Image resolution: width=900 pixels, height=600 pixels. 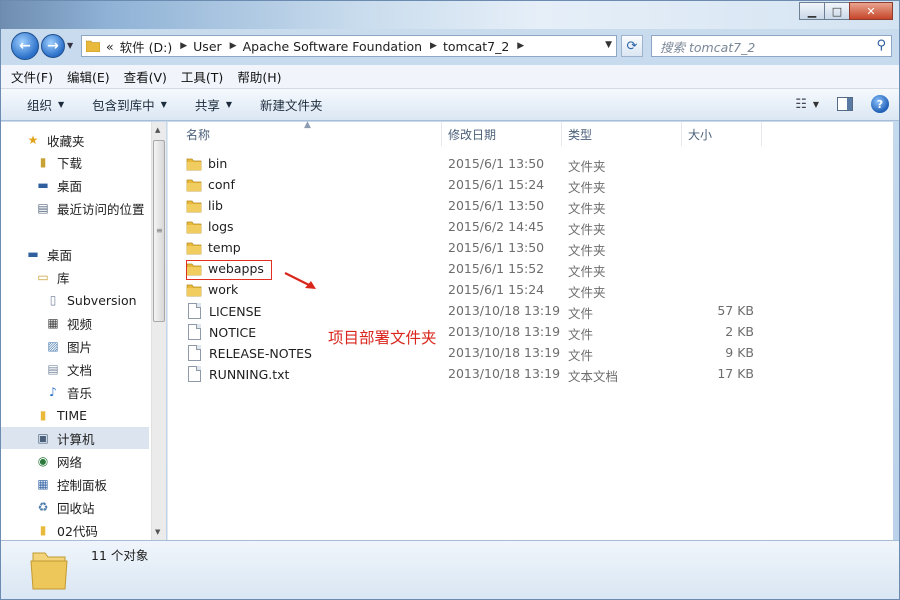 I want to click on search-placeholder: 搜索 tomcat7_2, so click(x=708, y=47).